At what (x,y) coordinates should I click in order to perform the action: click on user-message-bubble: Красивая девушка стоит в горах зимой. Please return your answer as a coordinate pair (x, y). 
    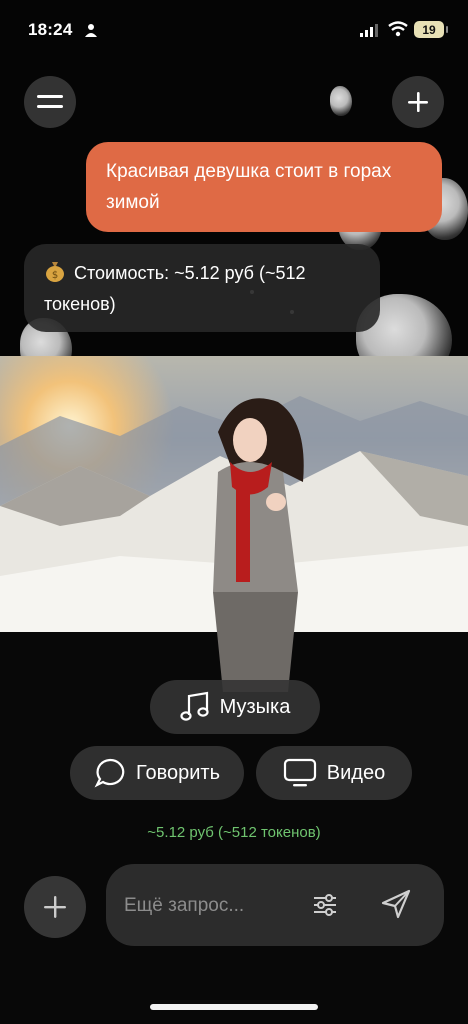
    Looking at the image, I should click on (264, 187).